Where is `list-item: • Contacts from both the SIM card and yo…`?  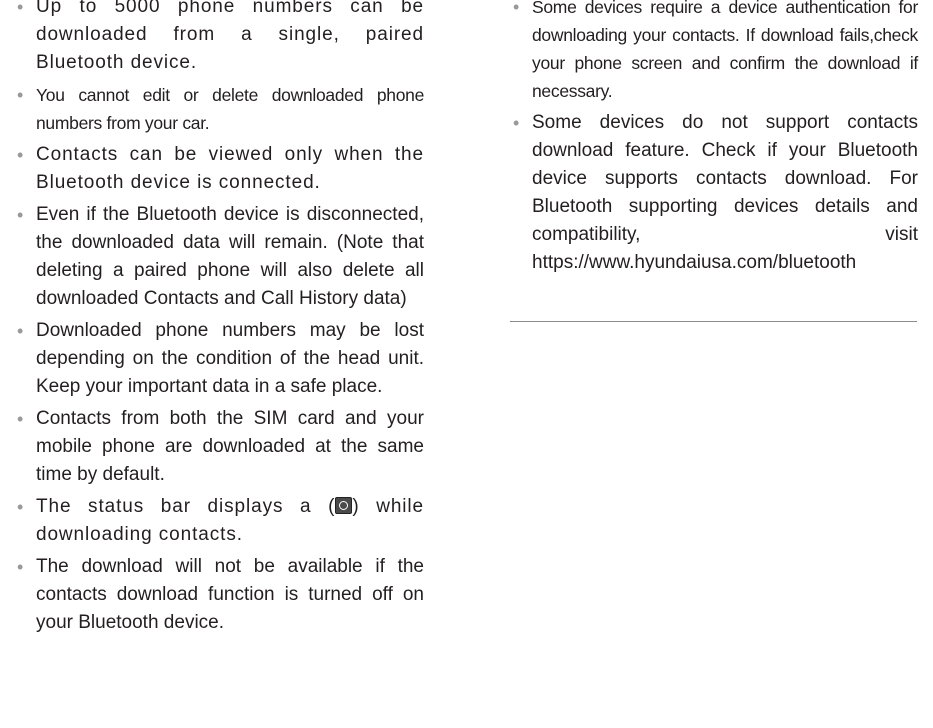 list-item: • Contacts from both the SIM card and yo… is located at coordinates (219, 447).